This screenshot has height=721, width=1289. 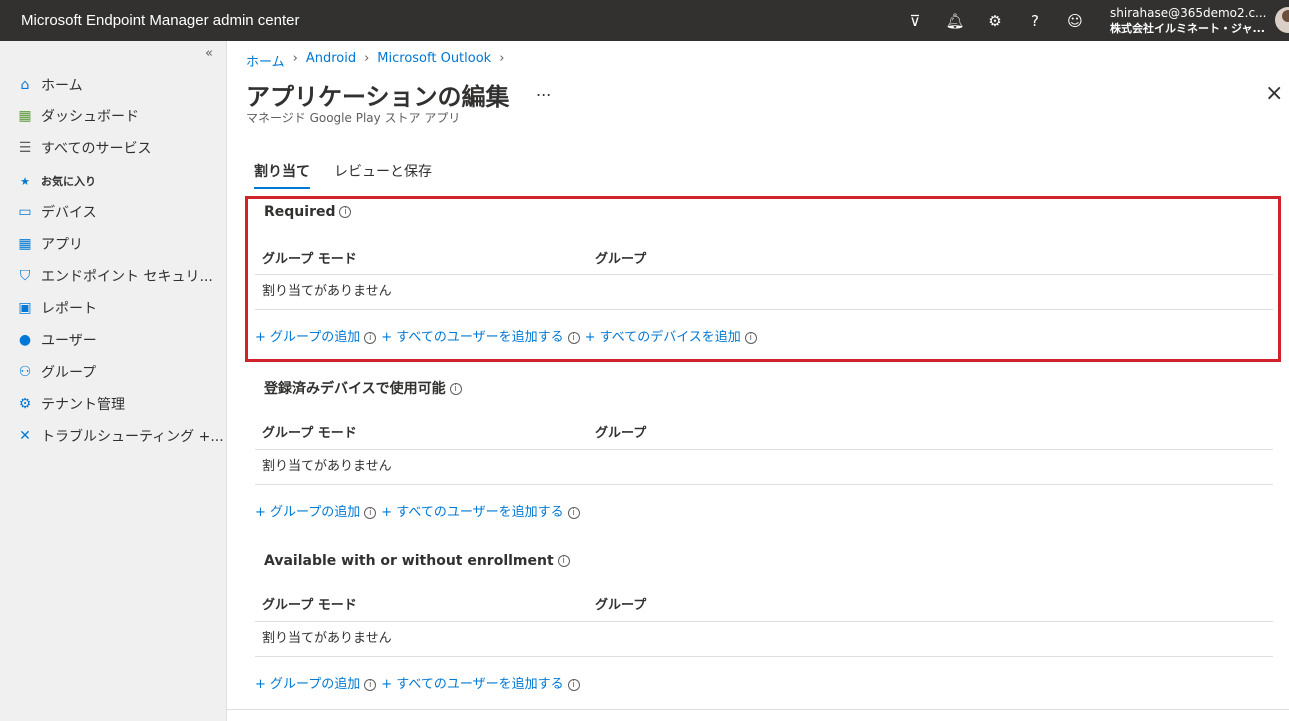 I want to click on page-subtitle: マネージド Google Play ストア アプリ, so click(x=353, y=118).